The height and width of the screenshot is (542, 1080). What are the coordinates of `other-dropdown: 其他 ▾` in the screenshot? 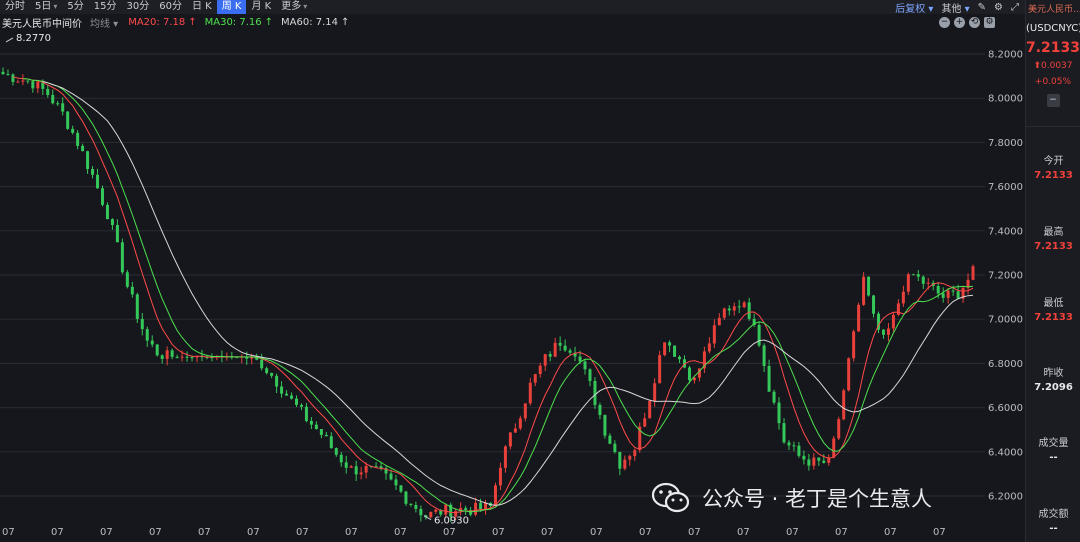 It's located at (955, 7).